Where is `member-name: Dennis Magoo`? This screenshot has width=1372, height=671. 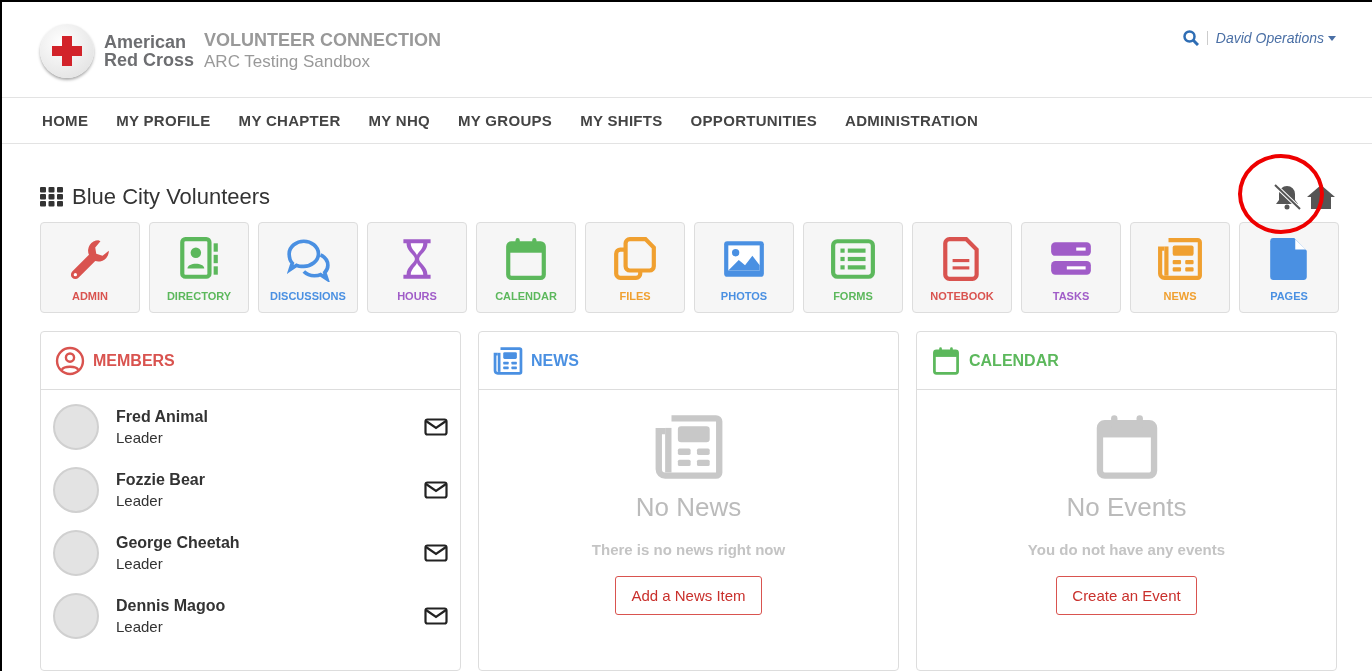 member-name: Dennis Magoo is located at coordinates (171, 605).